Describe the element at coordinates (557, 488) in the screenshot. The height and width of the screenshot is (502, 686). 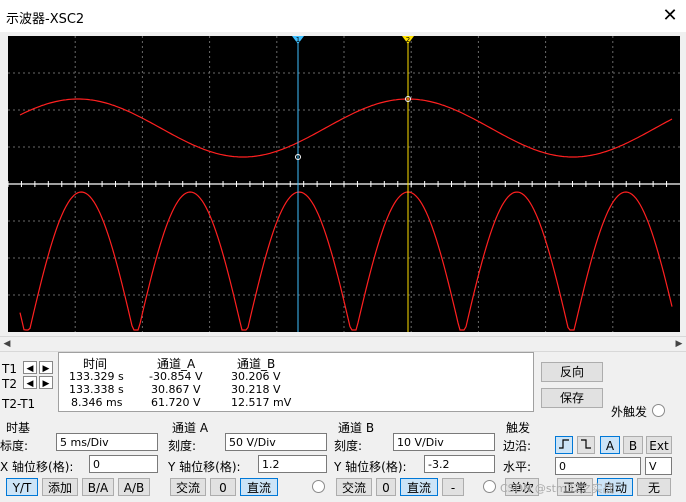
I see `watermark-text: CSDN @stm32之实战` at that location.